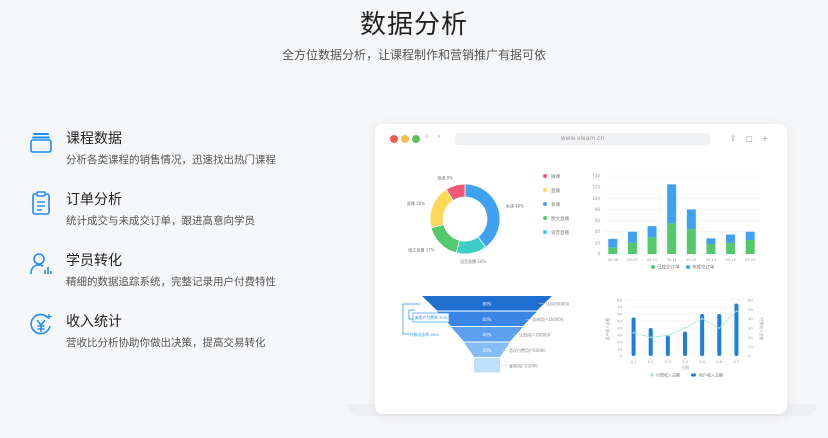 The image size is (828, 438). I want to click on funnel-stage-label: 首次付费用户50000, so click(527, 350).